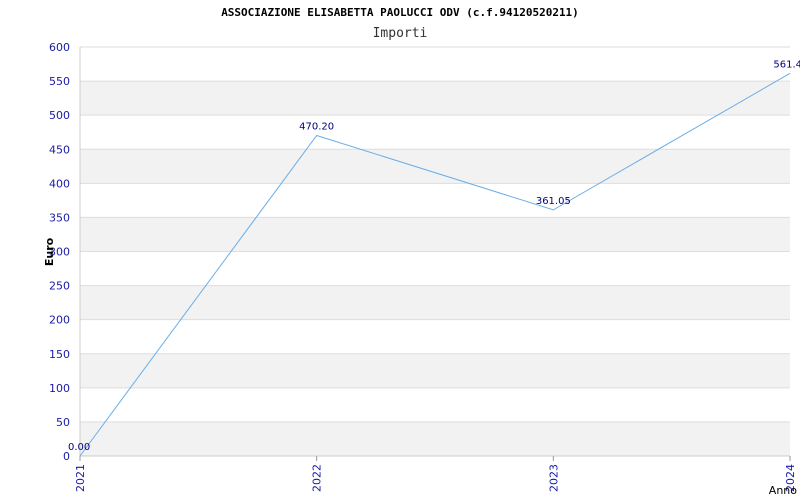  I want to click on x-axis-label: Anno, so click(783, 490).